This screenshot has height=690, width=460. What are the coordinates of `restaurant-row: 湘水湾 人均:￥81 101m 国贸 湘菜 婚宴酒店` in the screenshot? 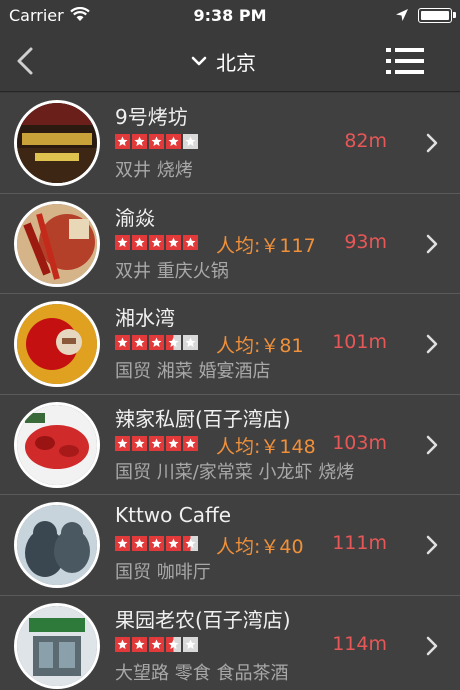 It's located at (230, 344).